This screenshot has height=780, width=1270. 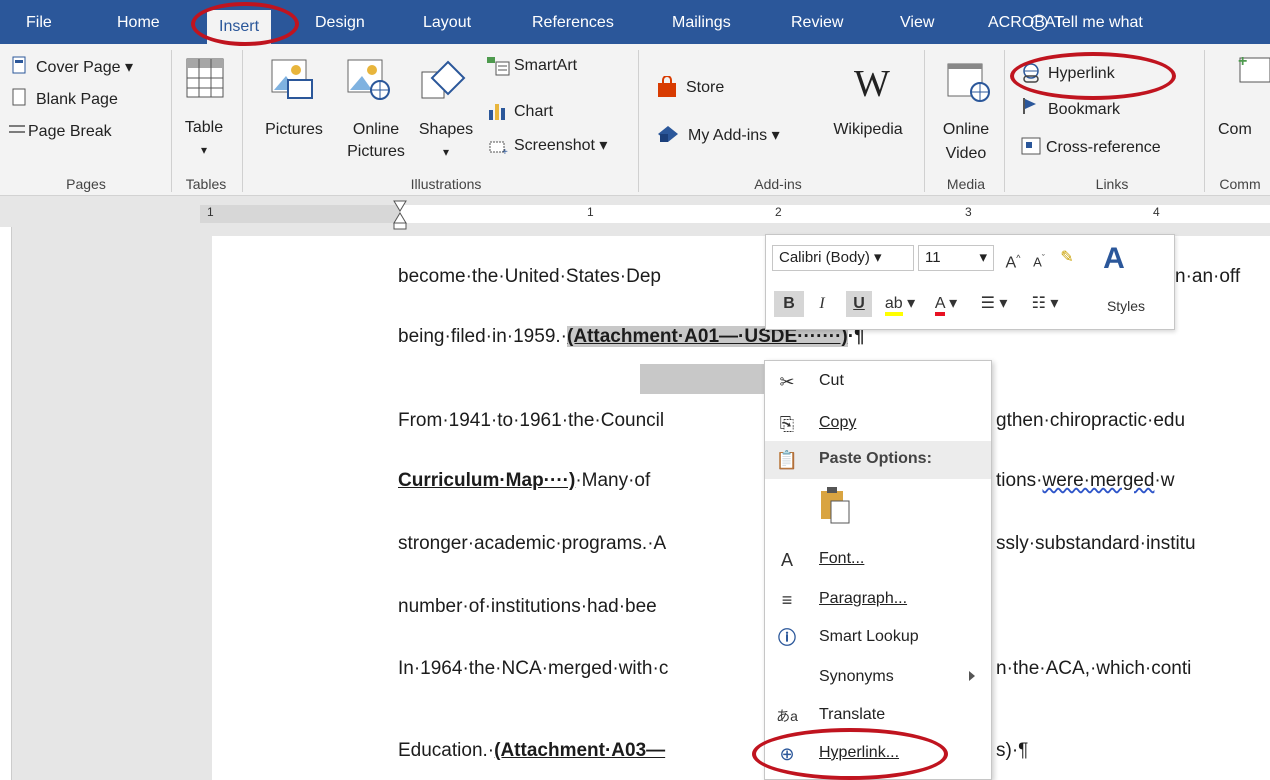 I want to click on menu-item-smart-lookup: ⓘ Smart Lookup, so click(x=878, y=638).